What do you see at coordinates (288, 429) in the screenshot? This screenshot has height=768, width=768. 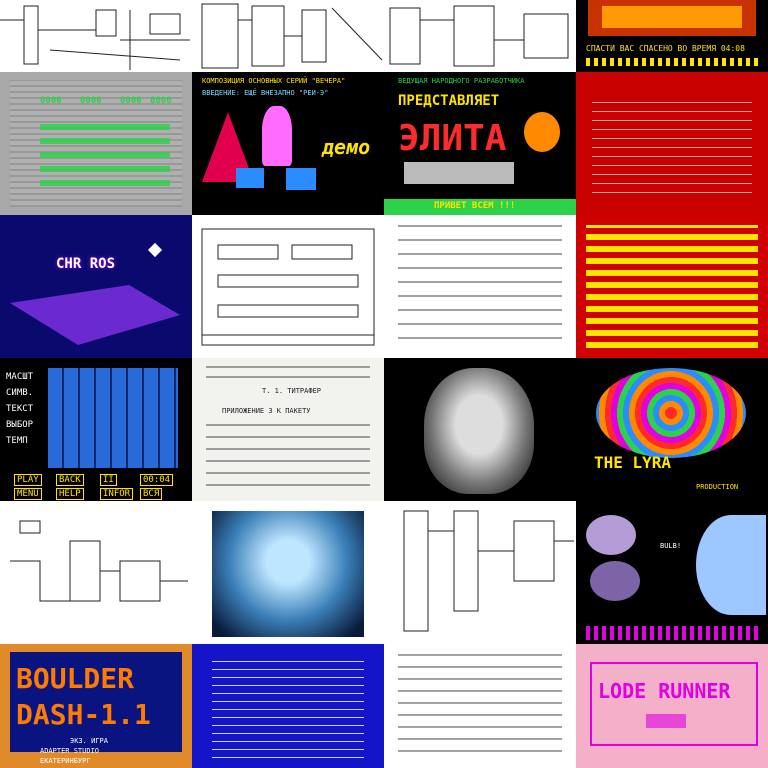 I see `tile-typed-doc: Т. 1. ТИТРАФЕР ПРИЛОЖЕНИЕ 3 К ПАКЕТУ` at bounding box center [288, 429].